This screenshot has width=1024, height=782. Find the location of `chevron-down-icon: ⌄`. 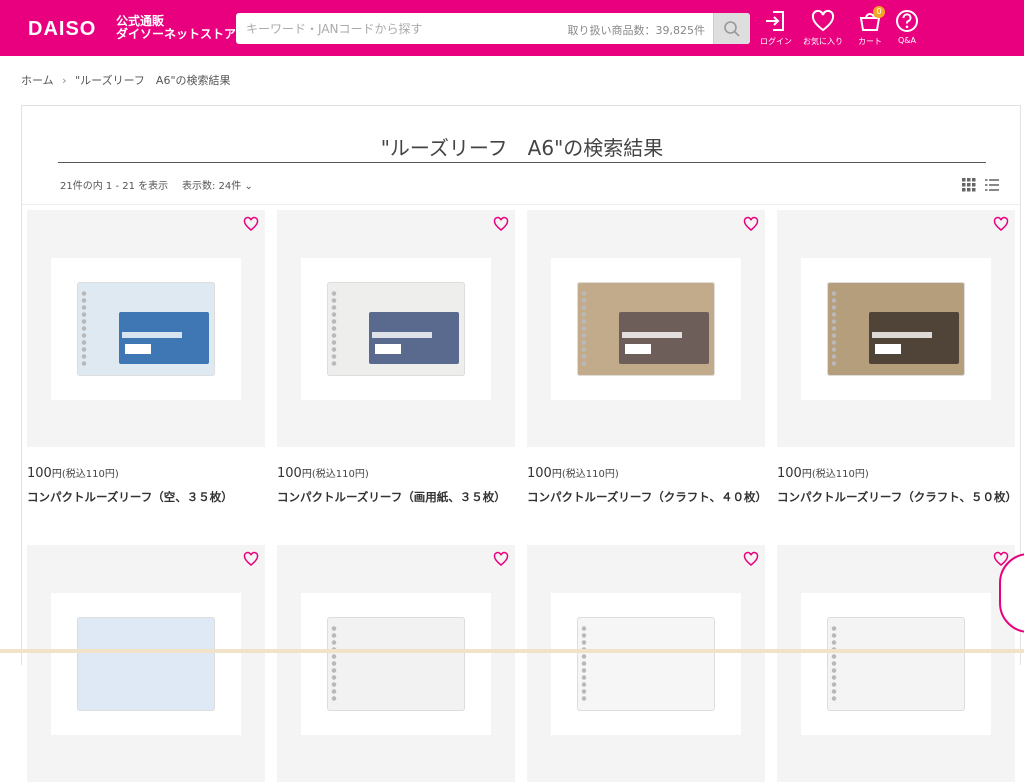

chevron-down-icon: ⌄ is located at coordinates (248, 186).